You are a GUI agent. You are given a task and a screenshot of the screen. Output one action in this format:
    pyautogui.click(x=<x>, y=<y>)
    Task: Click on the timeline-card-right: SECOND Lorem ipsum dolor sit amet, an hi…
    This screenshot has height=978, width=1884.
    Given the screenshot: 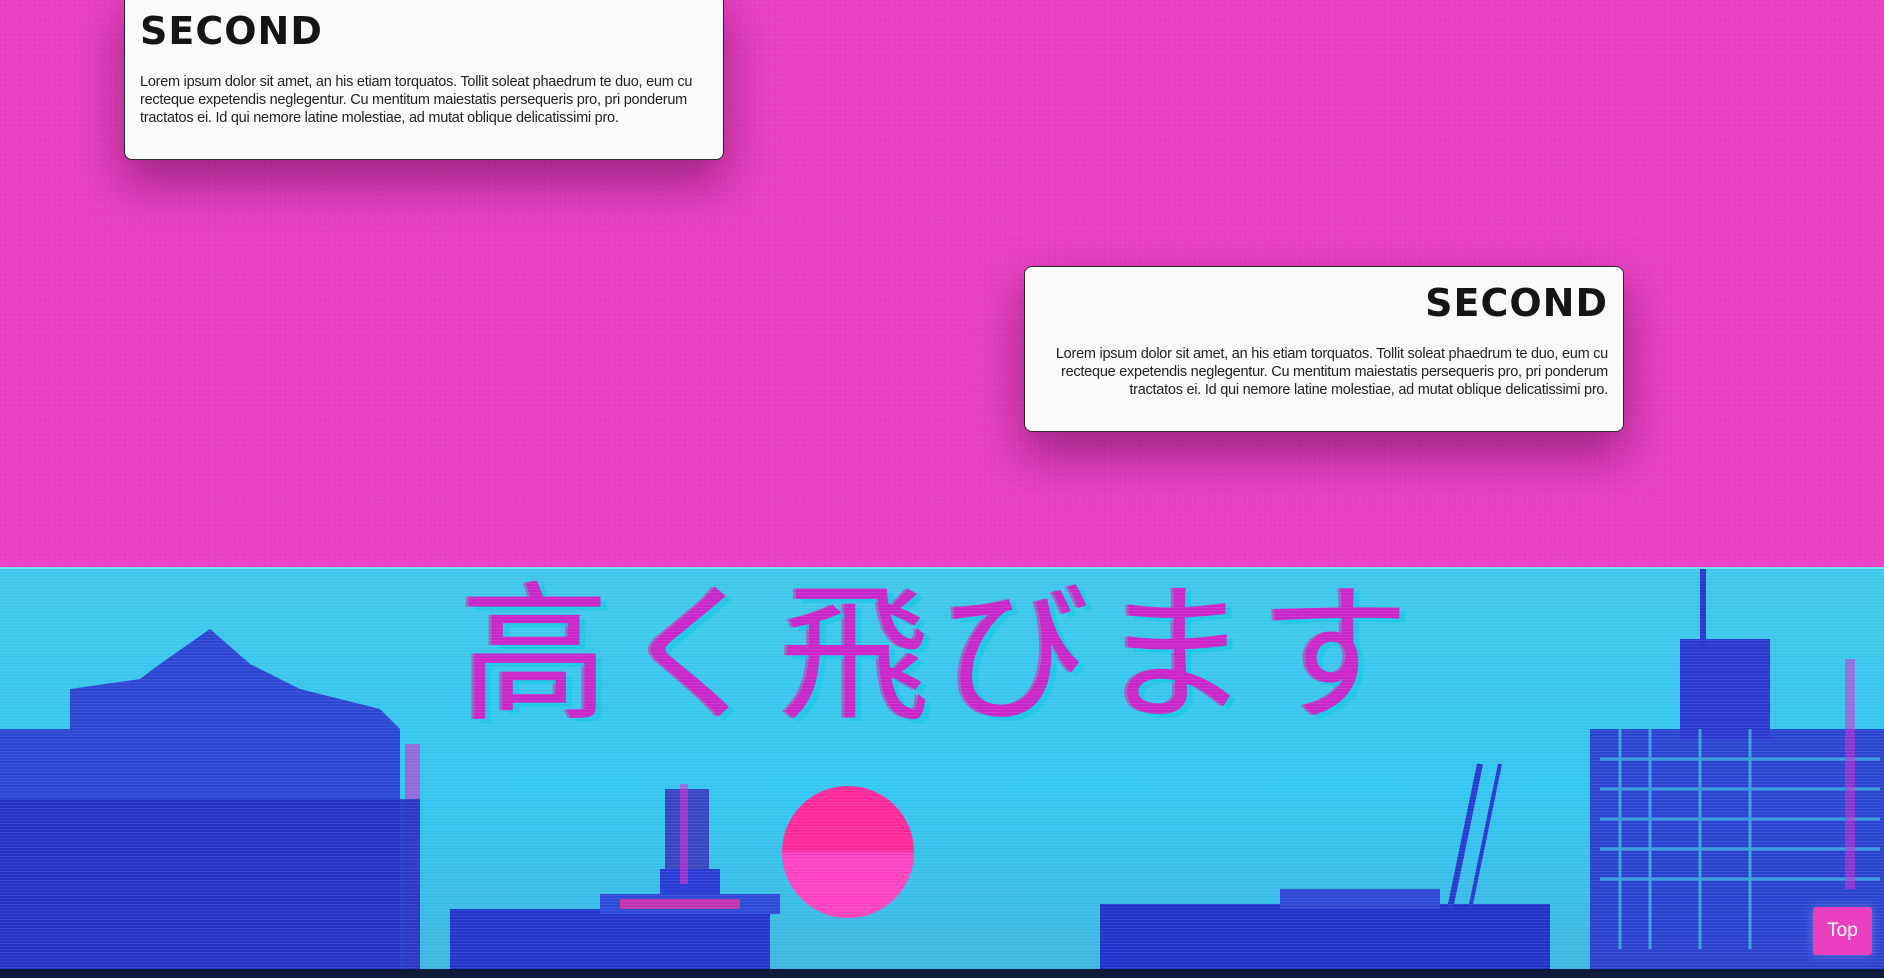 What is the action you would take?
    pyautogui.click(x=1324, y=349)
    